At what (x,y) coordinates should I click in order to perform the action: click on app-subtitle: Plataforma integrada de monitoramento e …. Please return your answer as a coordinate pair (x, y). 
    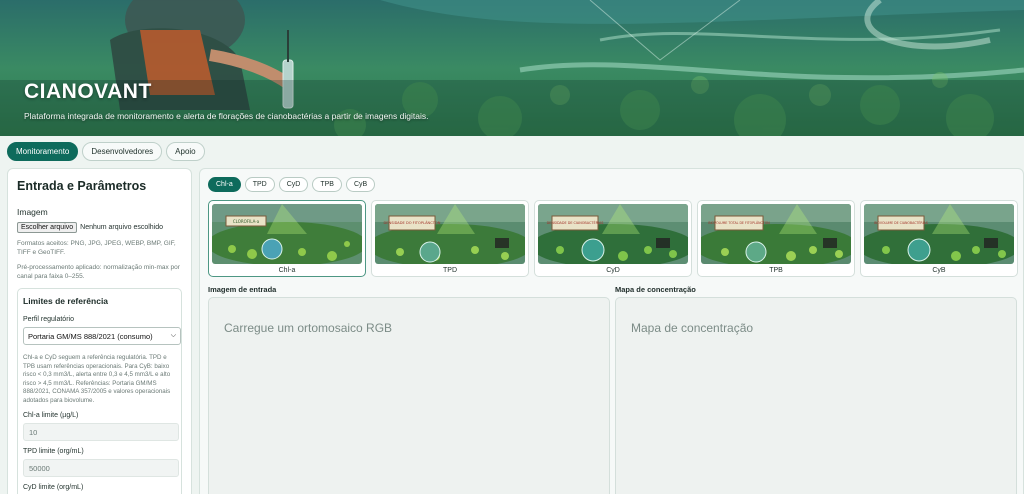
    Looking at the image, I should click on (226, 116).